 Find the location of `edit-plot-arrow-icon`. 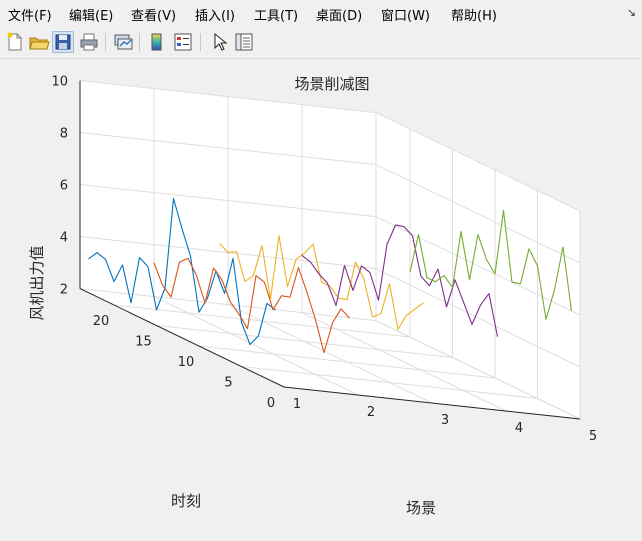

edit-plot-arrow-icon is located at coordinates (219, 42).